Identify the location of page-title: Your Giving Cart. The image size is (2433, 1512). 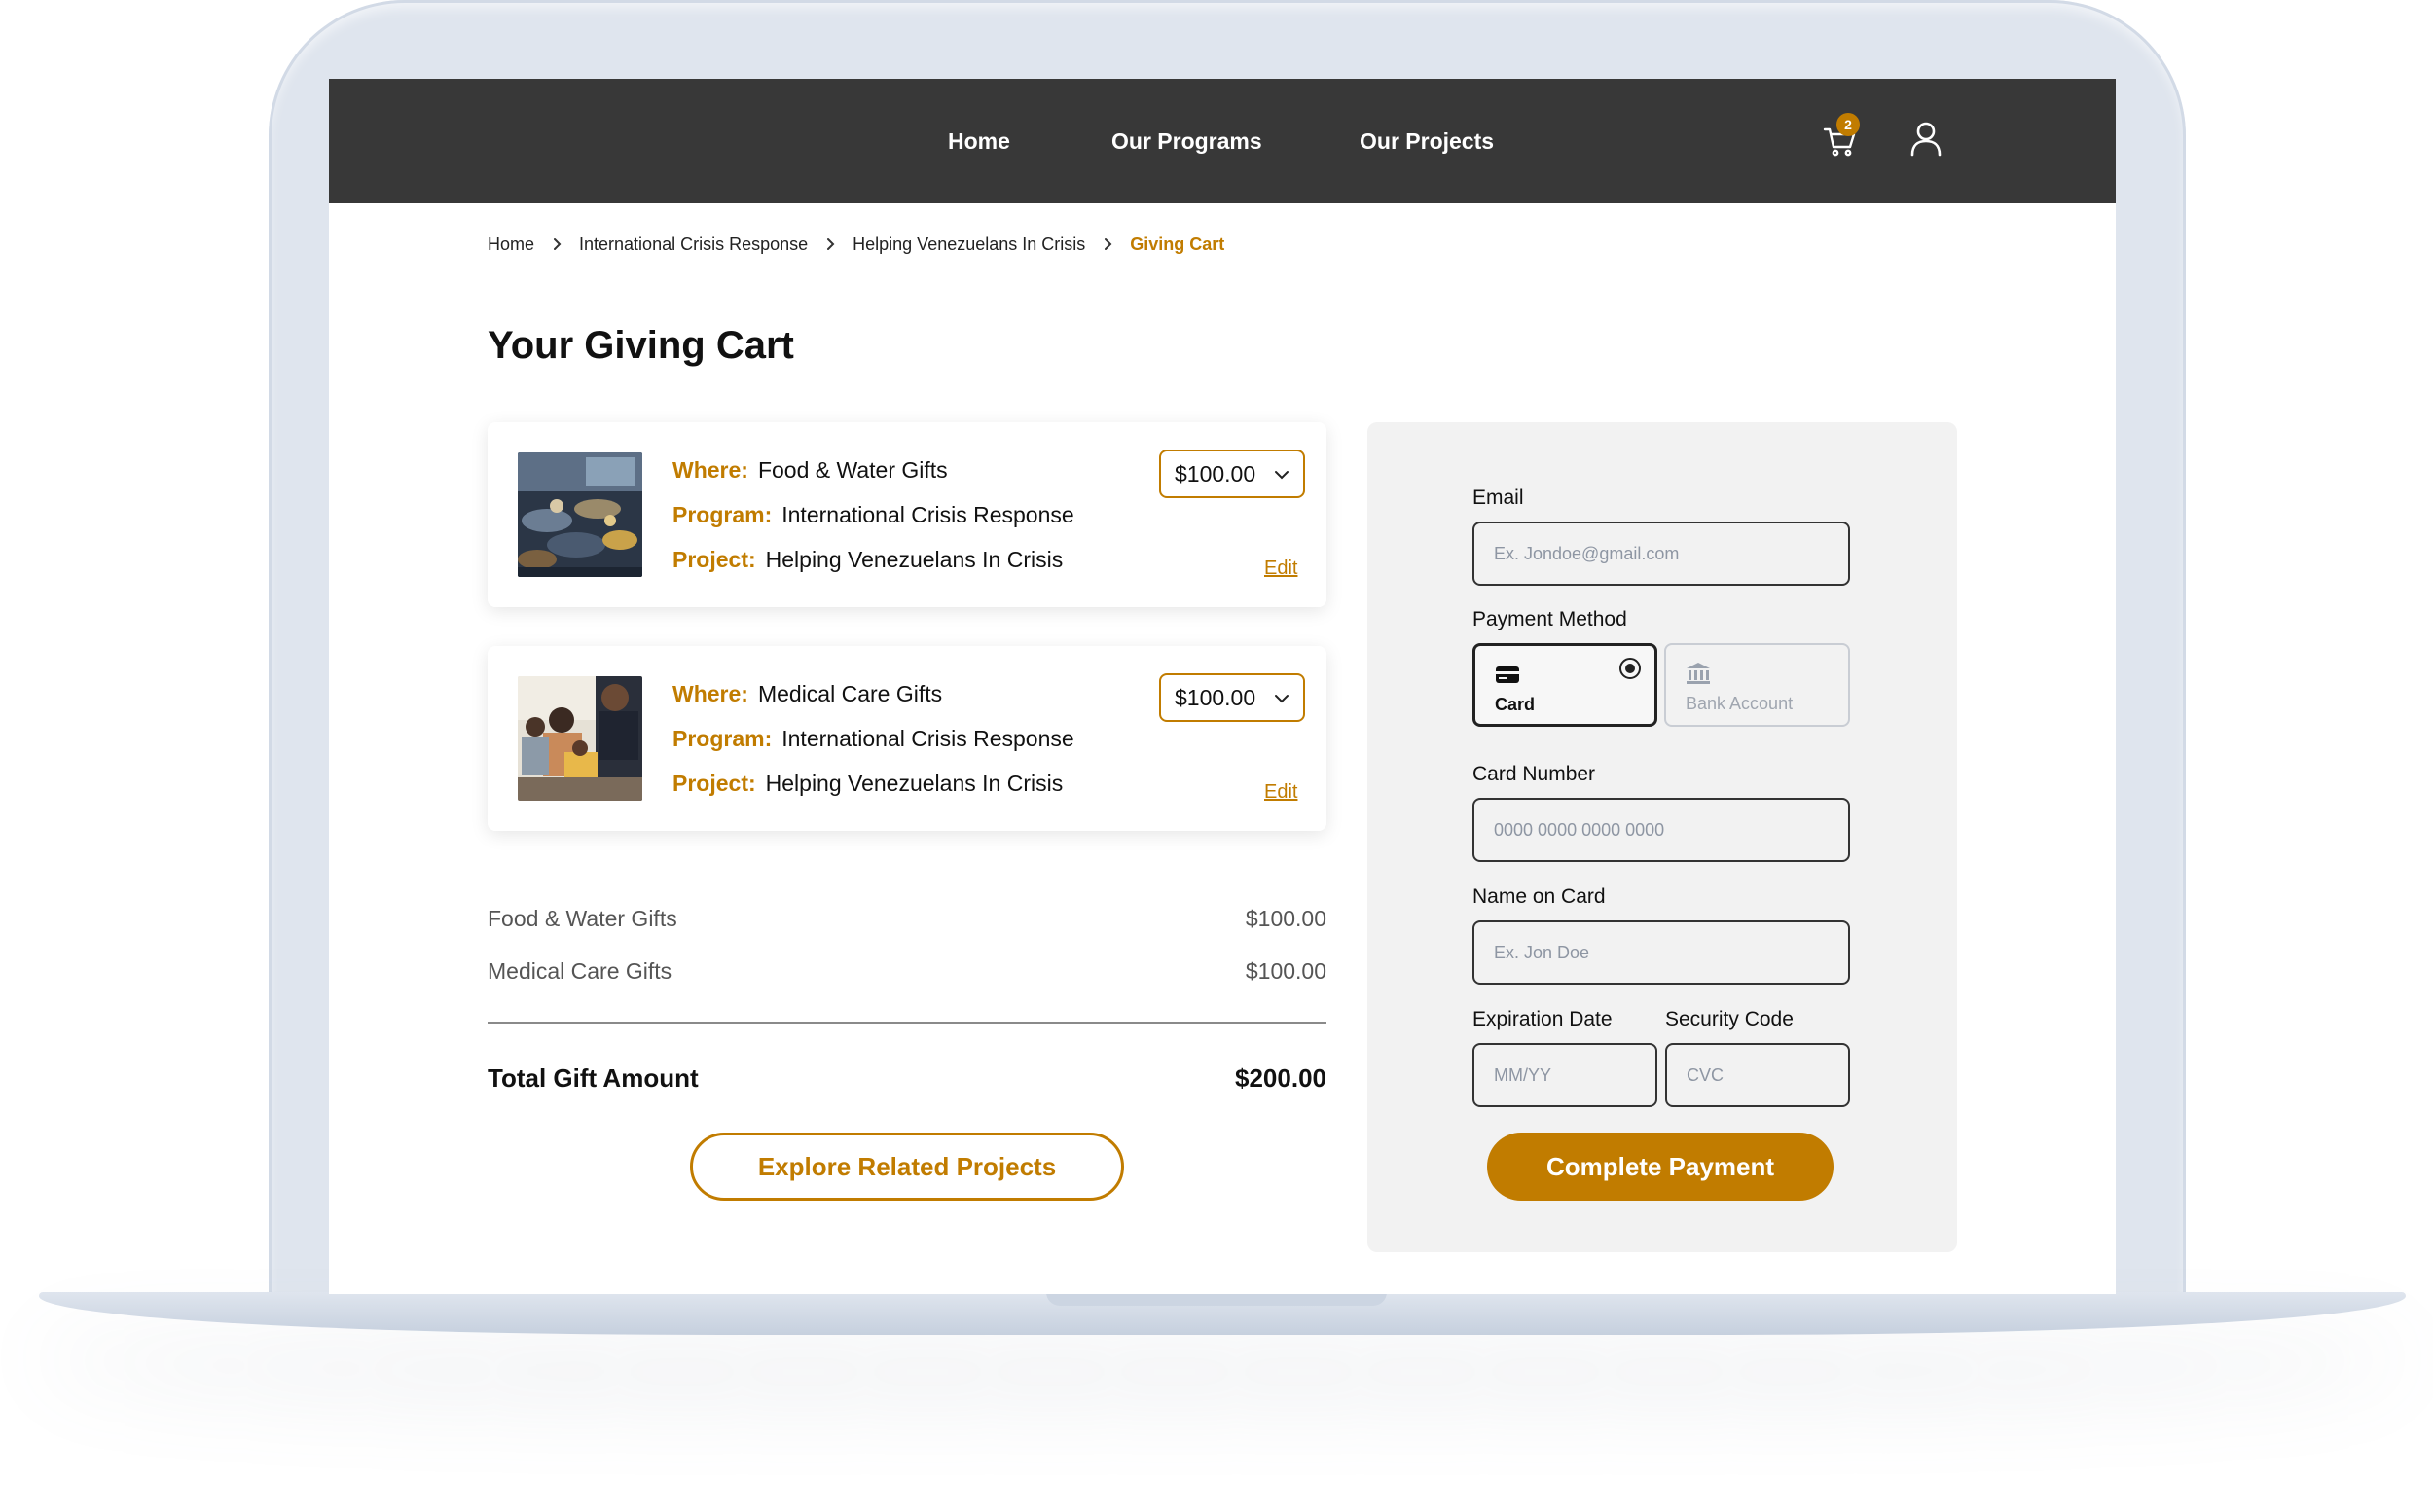
(641, 345).